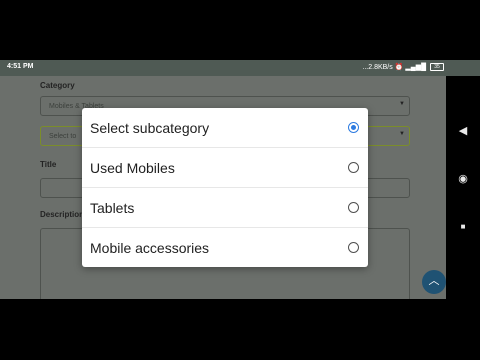 The image size is (480, 360). I want to click on option-label: Select subcategory, so click(150, 128).